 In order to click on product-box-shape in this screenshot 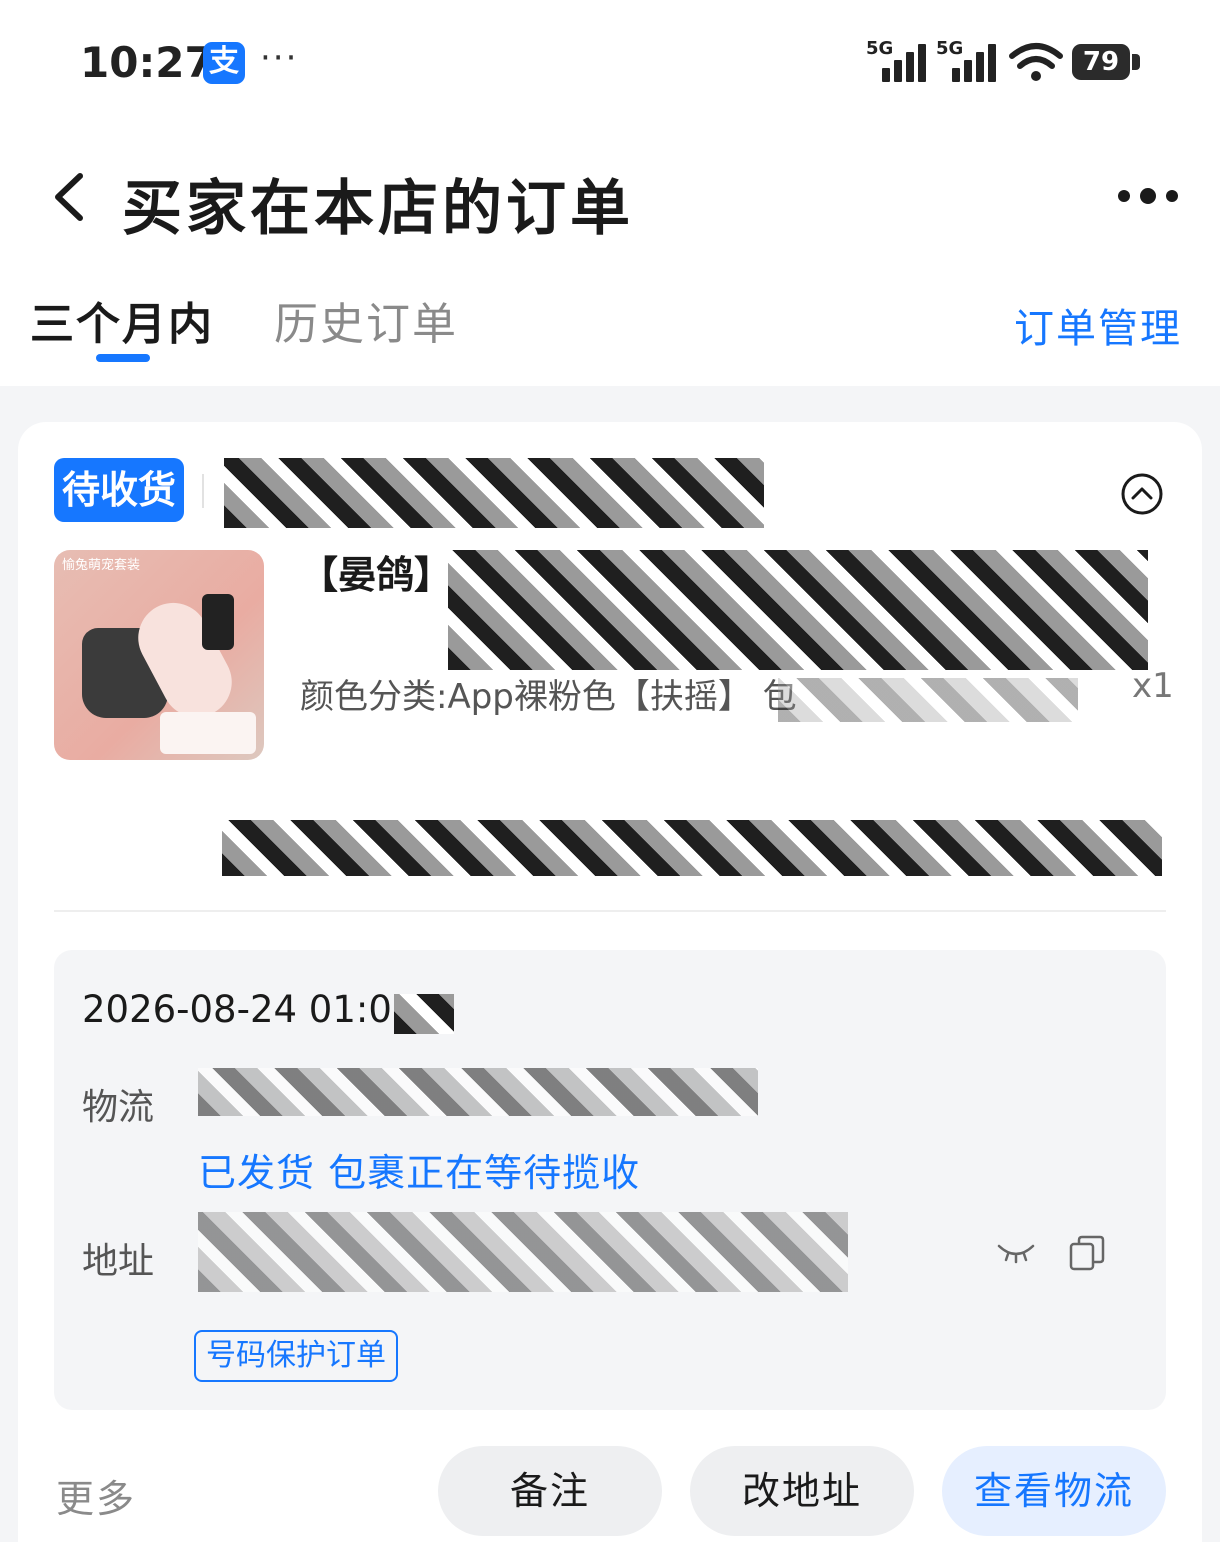, I will do `click(208, 733)`.